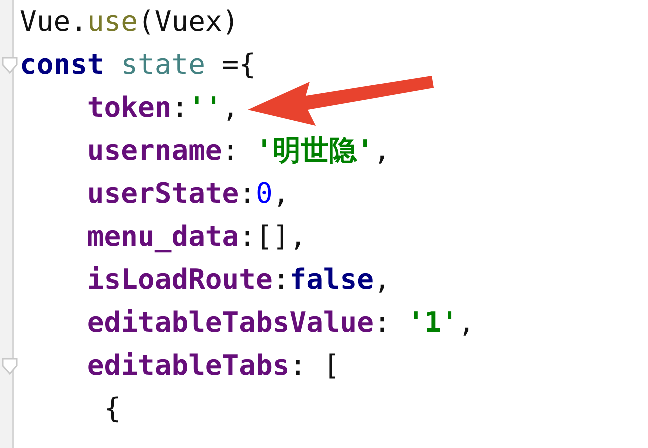 The height and width of the screenshot is (448, 648). Describe the element at coordinates (163, 108) in the screenshot. I see `code-line: token:'',` at that location.